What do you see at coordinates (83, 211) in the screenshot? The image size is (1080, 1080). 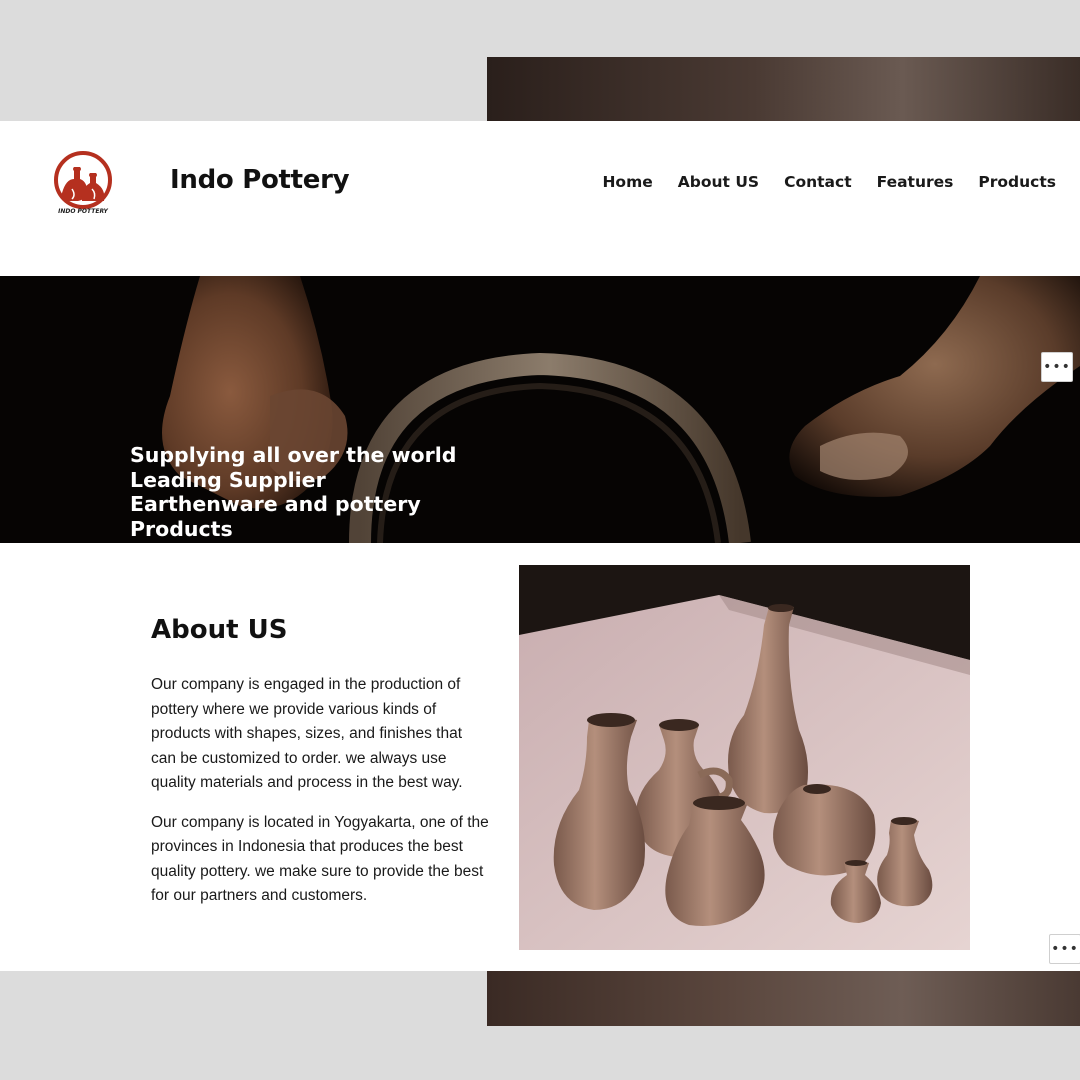 I see `logo-text: INDO POTTERY` at bounding box center [83, 211].